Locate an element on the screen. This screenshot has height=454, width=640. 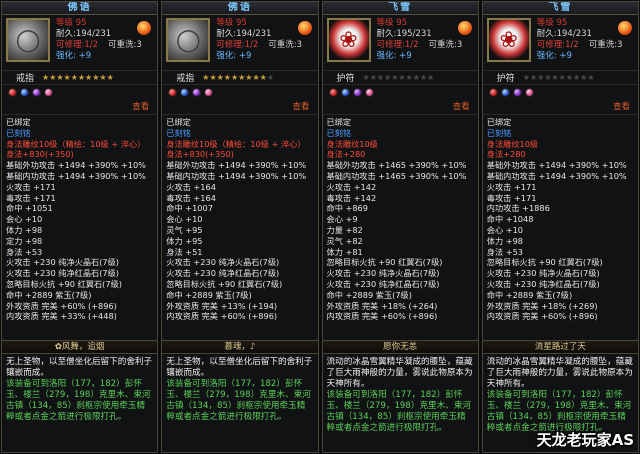
attribute-line: 命中 +1051 is located at coordinates (29, 208).